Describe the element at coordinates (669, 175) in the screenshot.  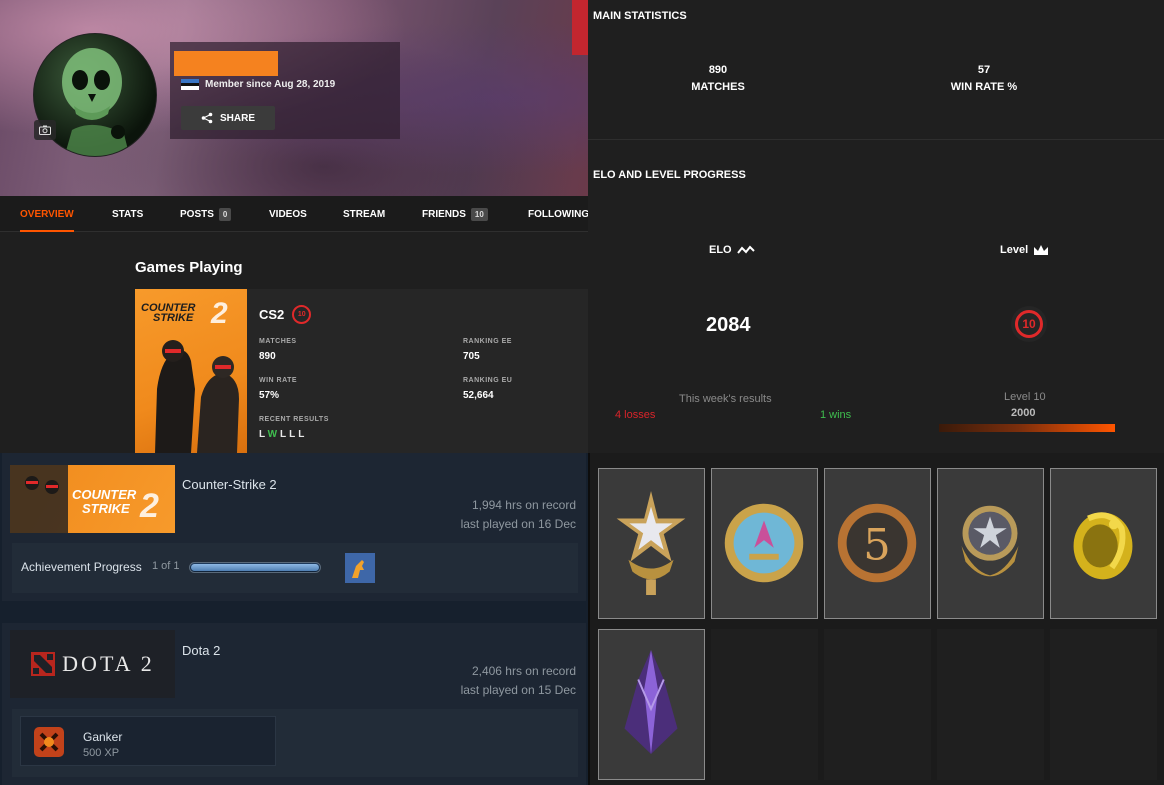
I see `elo-level-progress-title: ELO AND LEVEL PROGRESS` at that location.